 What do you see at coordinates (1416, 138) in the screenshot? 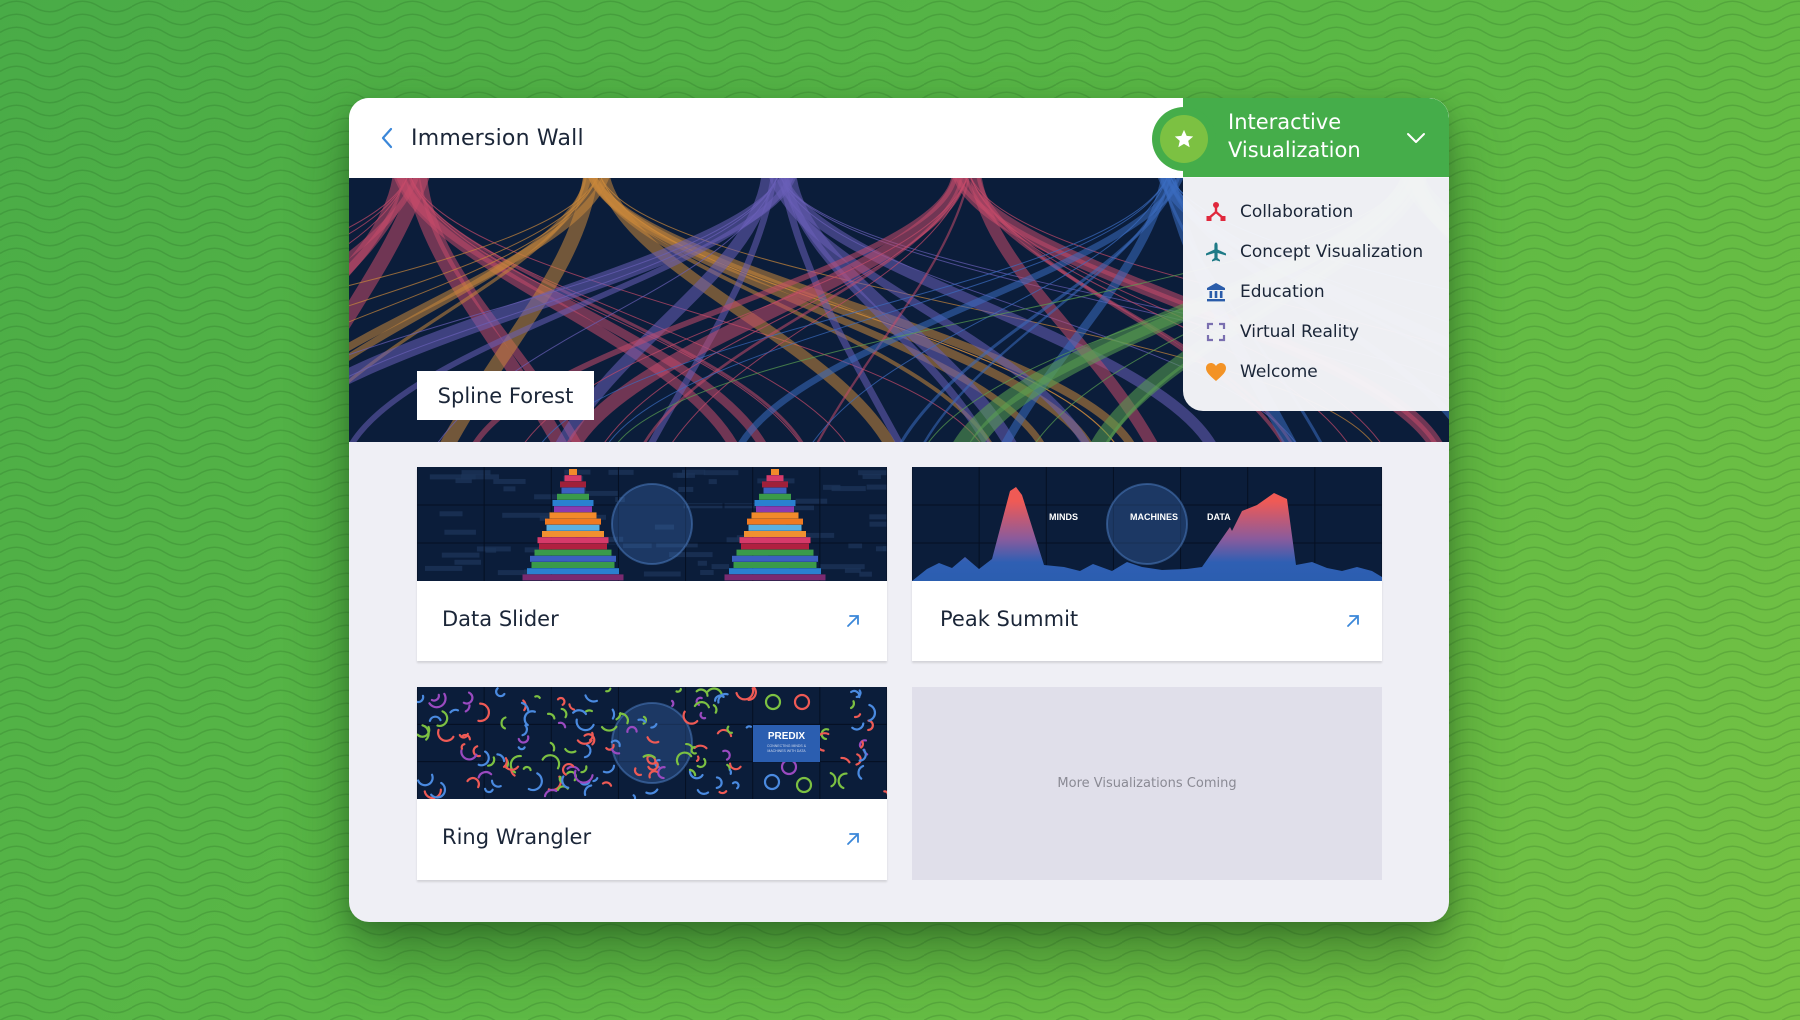
I see `chevron-down-icon` at bounding box center [1416, 138].